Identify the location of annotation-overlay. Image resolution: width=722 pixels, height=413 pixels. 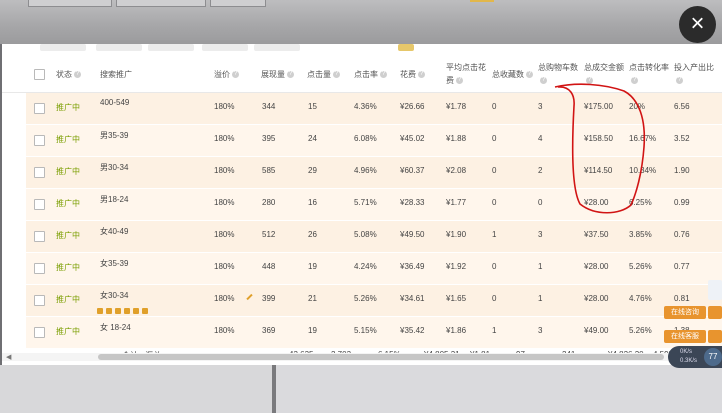
(600, 148).